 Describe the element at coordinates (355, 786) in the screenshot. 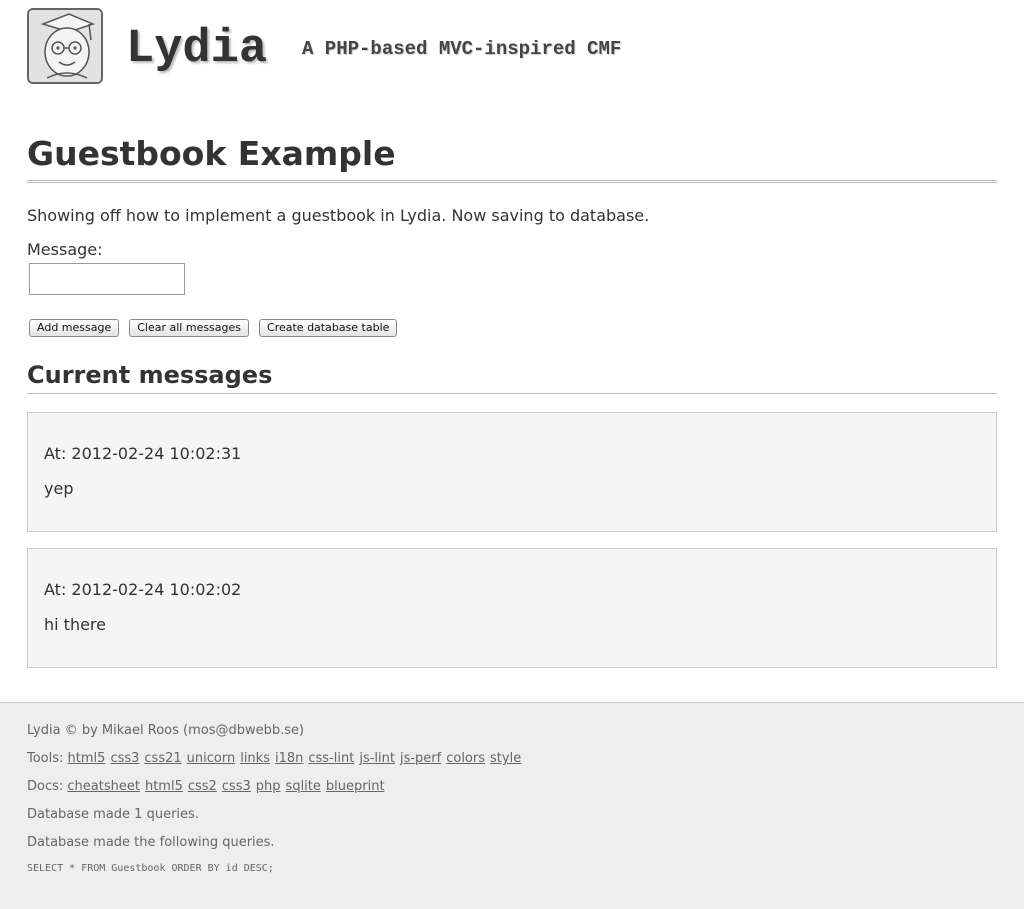

I see `doc-link-blueprint: blueprint` at that location.